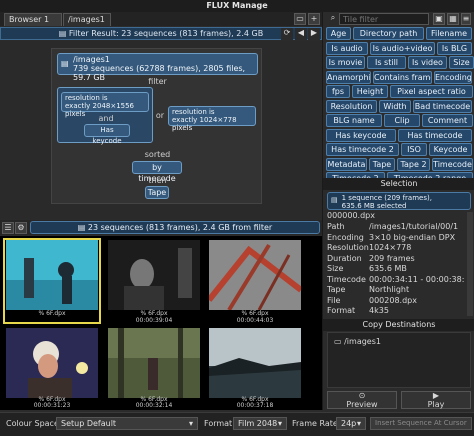 Image resolution: width=474 pixels, height=436 pixels. Describe the element at coordinates (370, 91) in the screenshot. I see `filter-chip: Height` at that location.